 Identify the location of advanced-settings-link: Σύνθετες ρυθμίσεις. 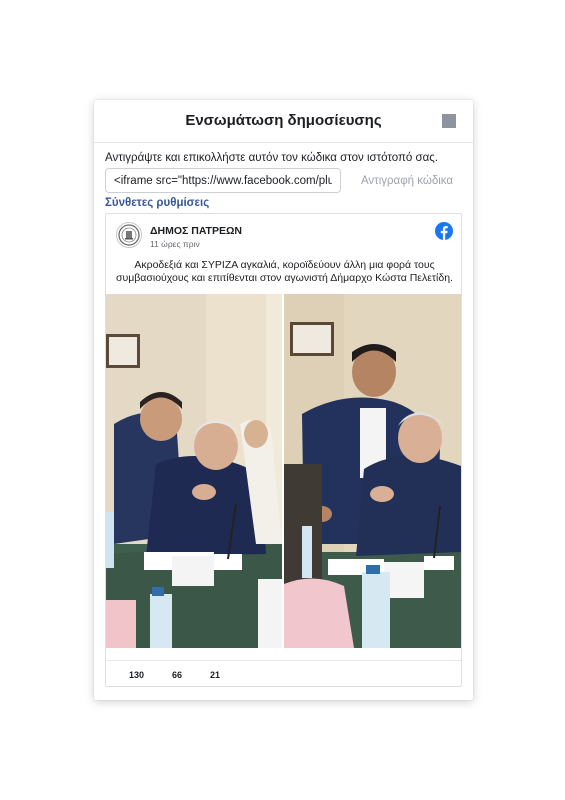
(157, 203).